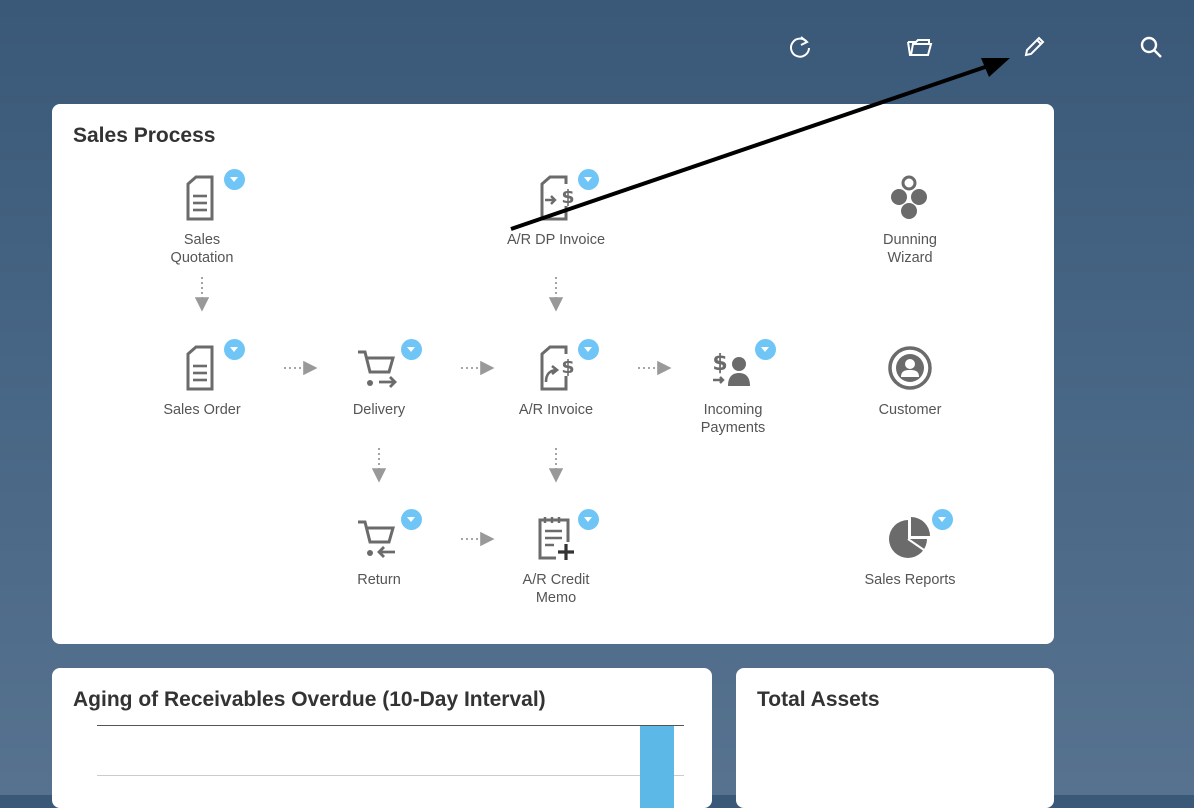  I want to click on node-ar-invoice: $ A/R Invoice, so click(556, 379).